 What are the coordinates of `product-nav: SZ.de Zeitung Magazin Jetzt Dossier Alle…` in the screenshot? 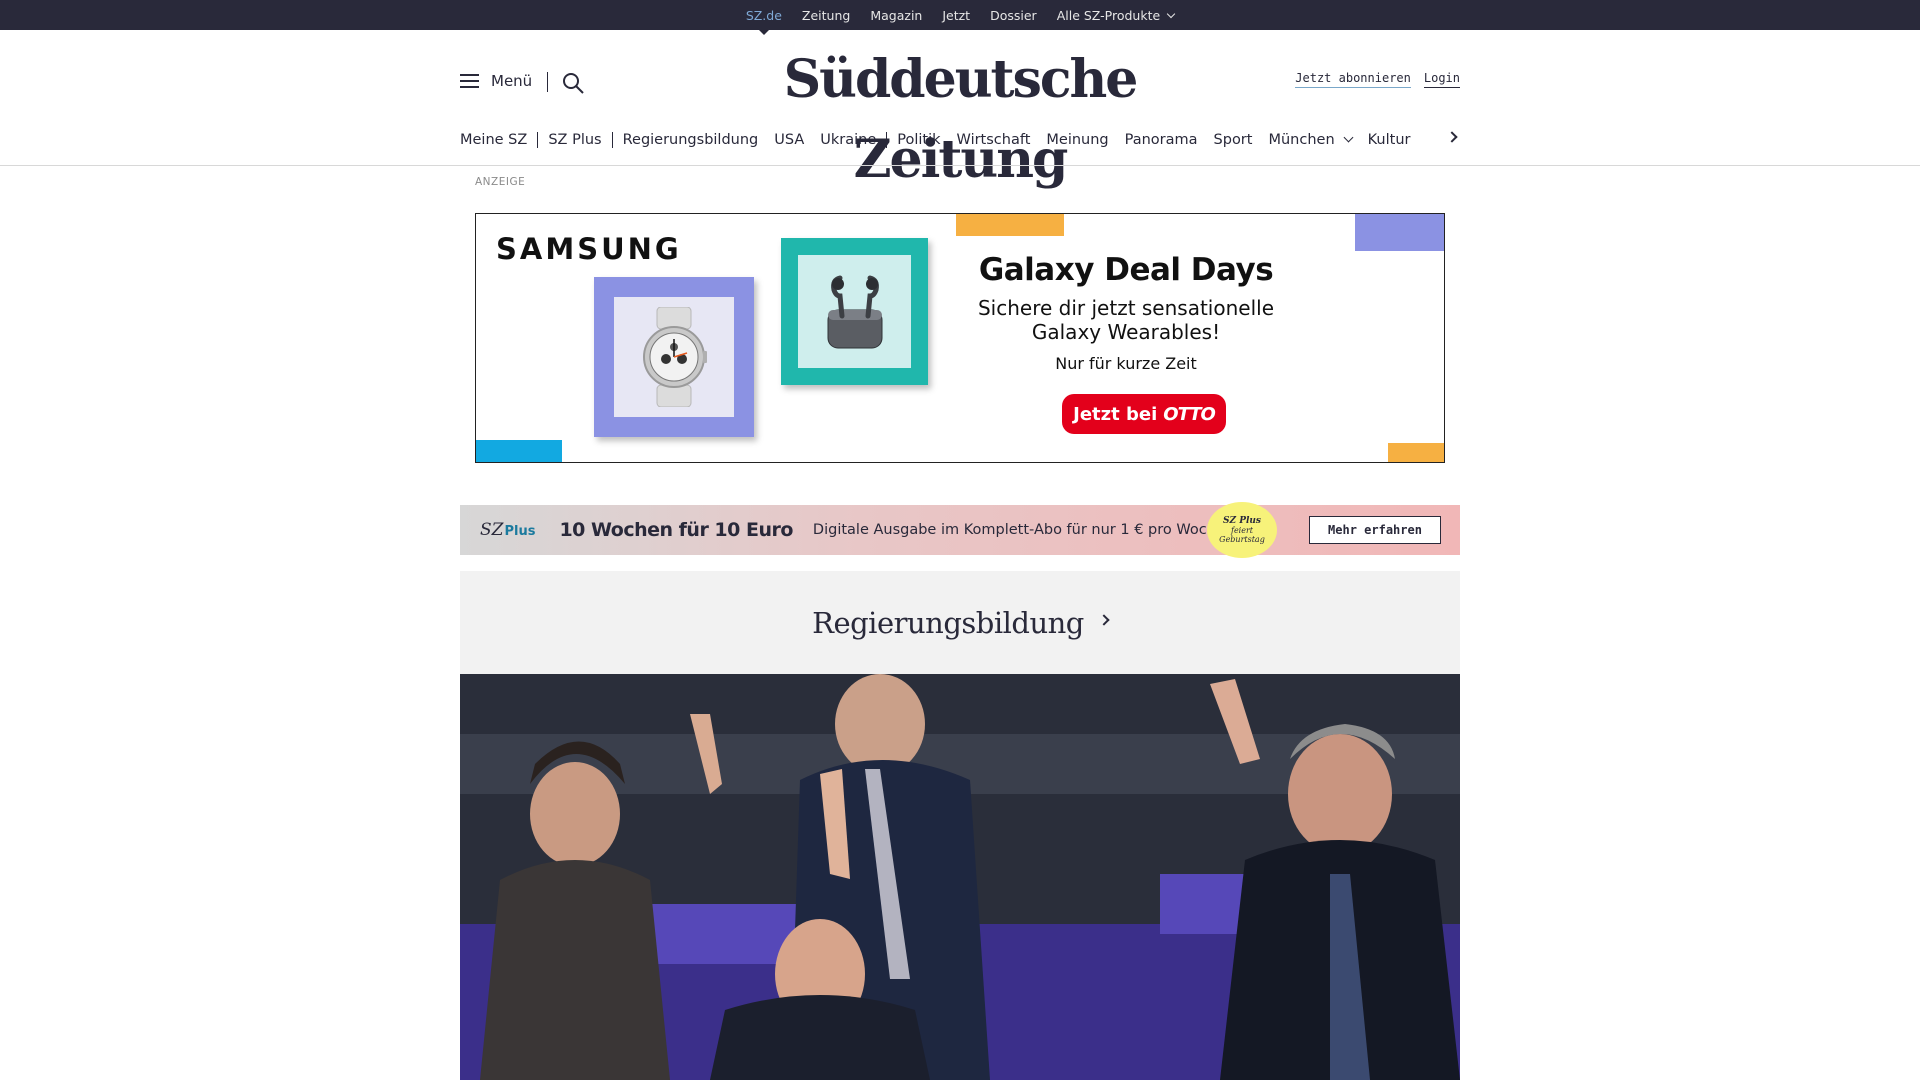 It's located at (960, 17).